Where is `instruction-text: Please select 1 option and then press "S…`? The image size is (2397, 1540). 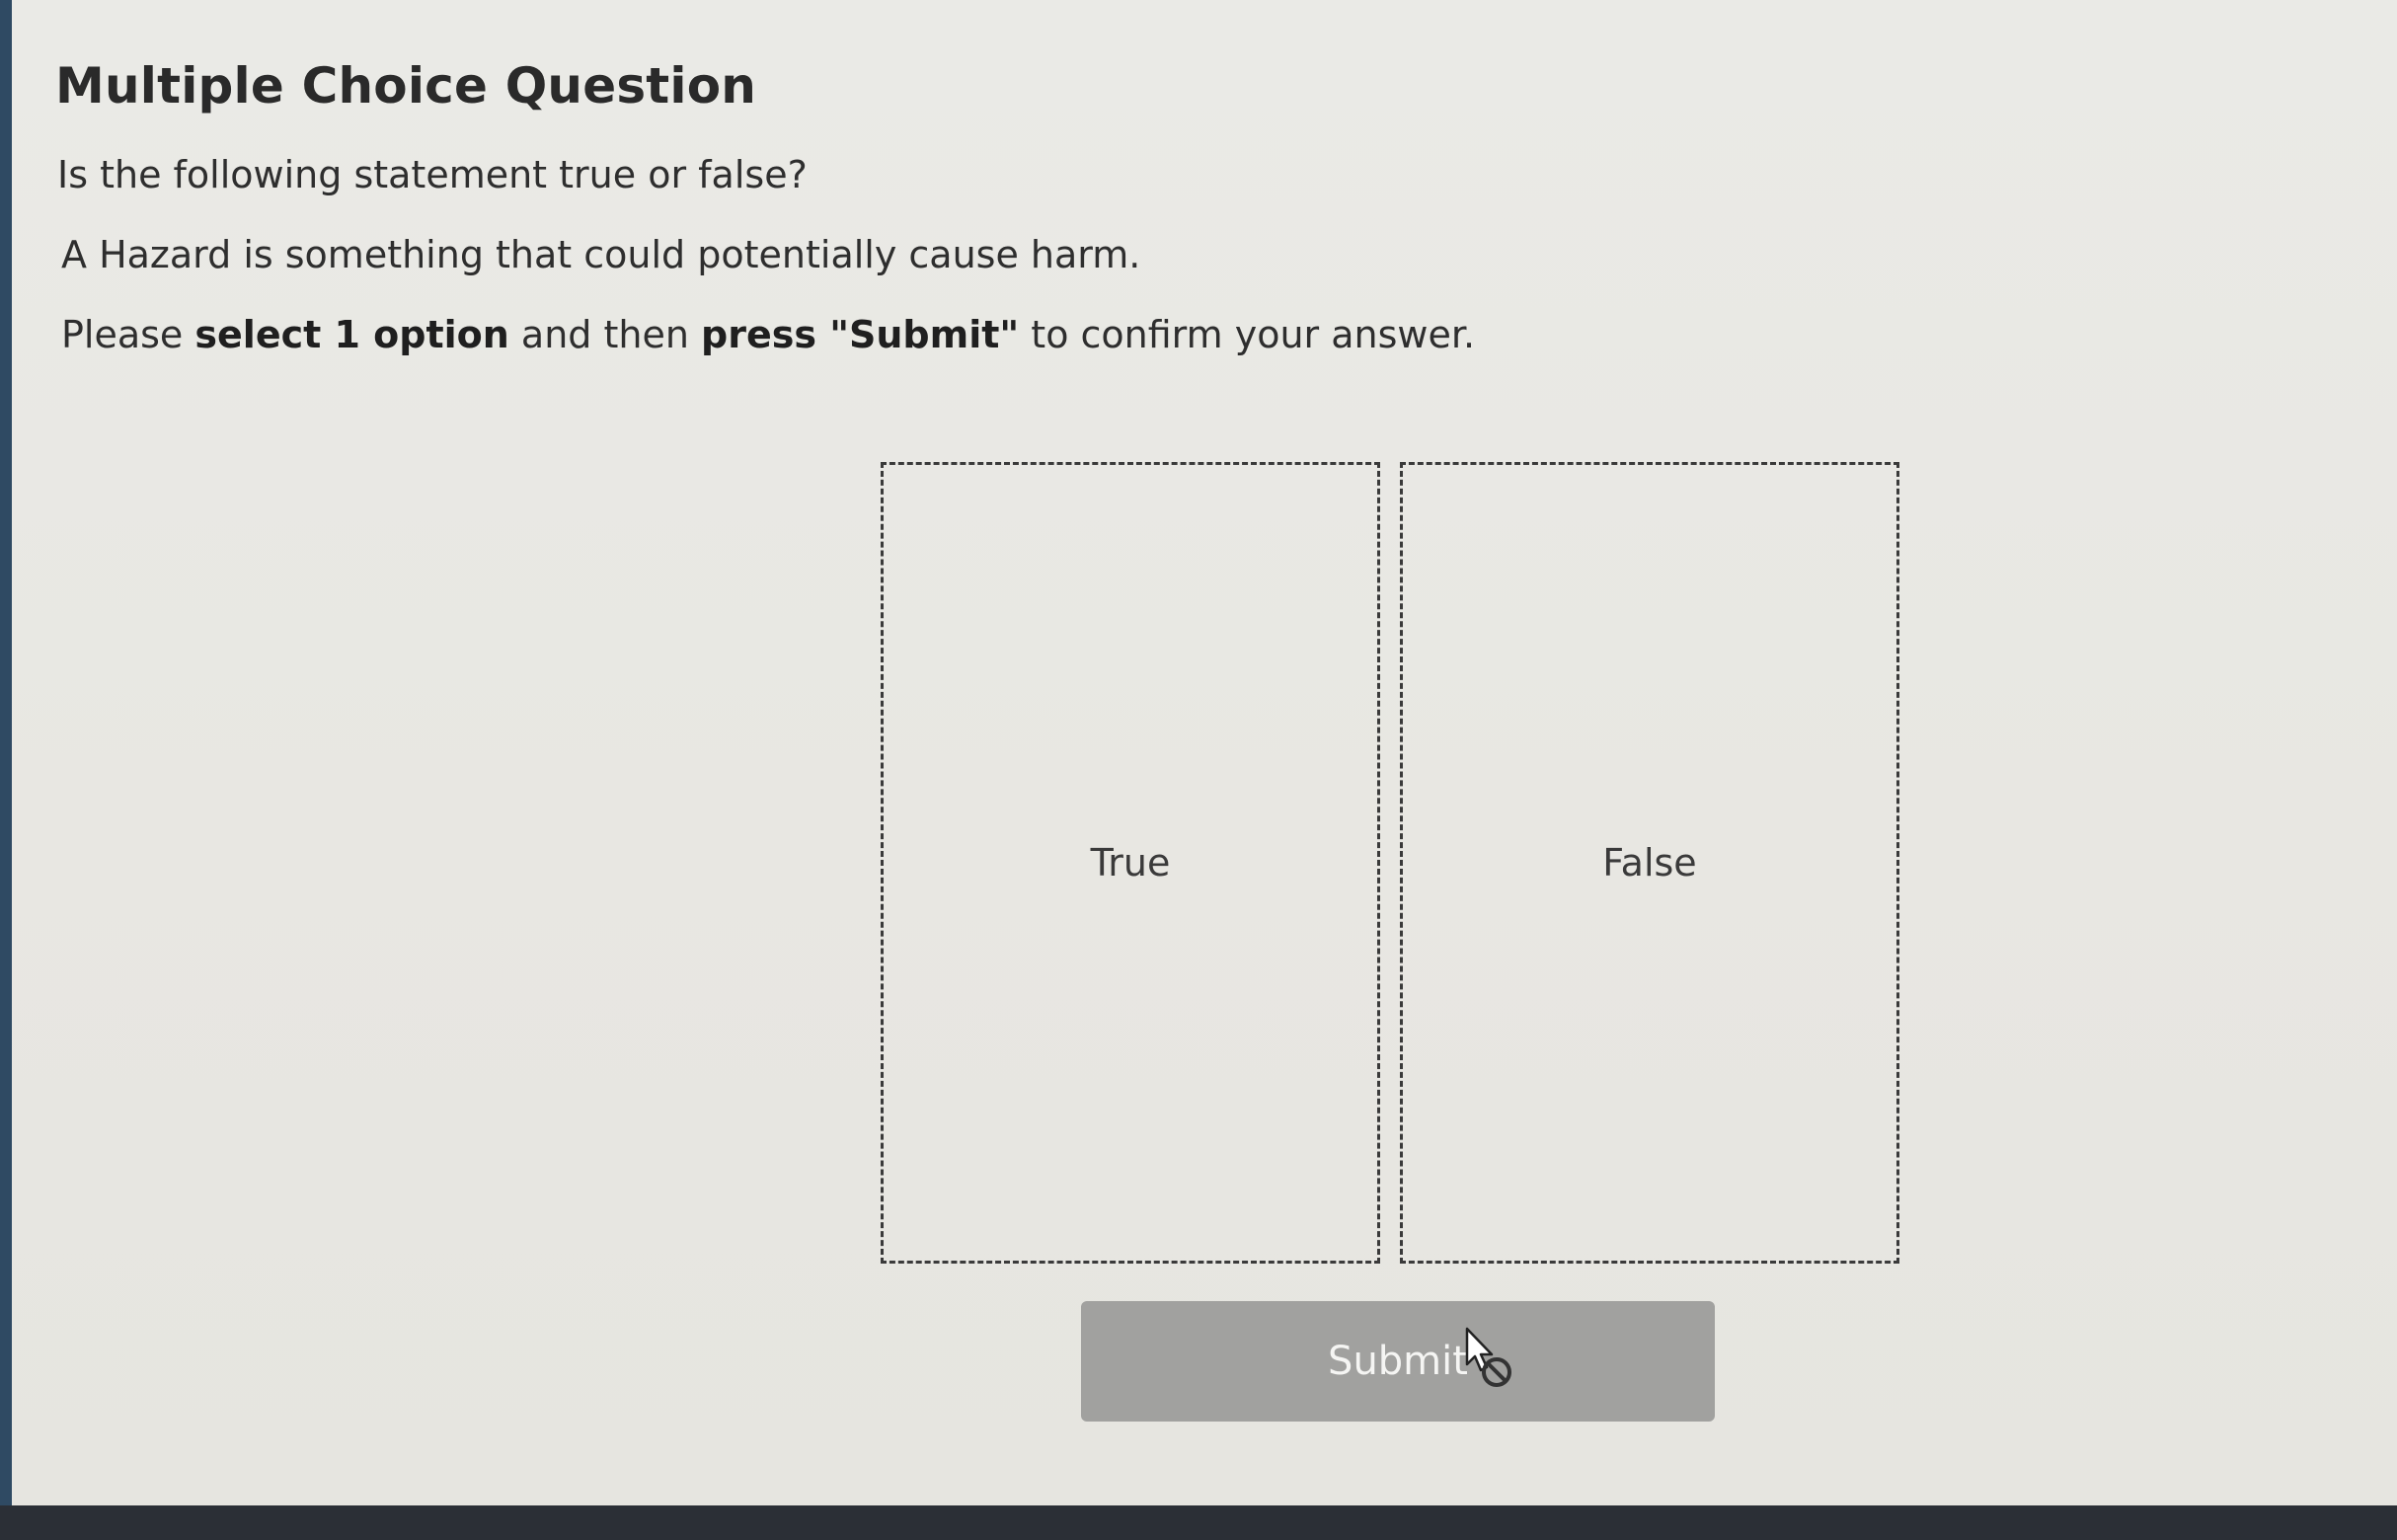
instruction-text: Please select 1 option and then press "S… is located at coordinates (768, 334).